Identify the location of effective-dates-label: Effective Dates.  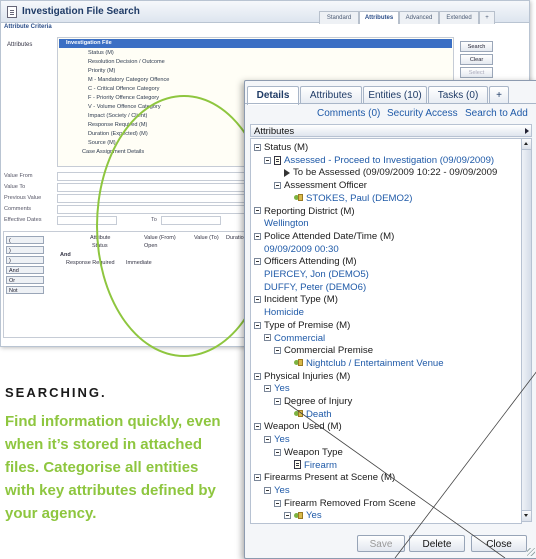
(23, 220).